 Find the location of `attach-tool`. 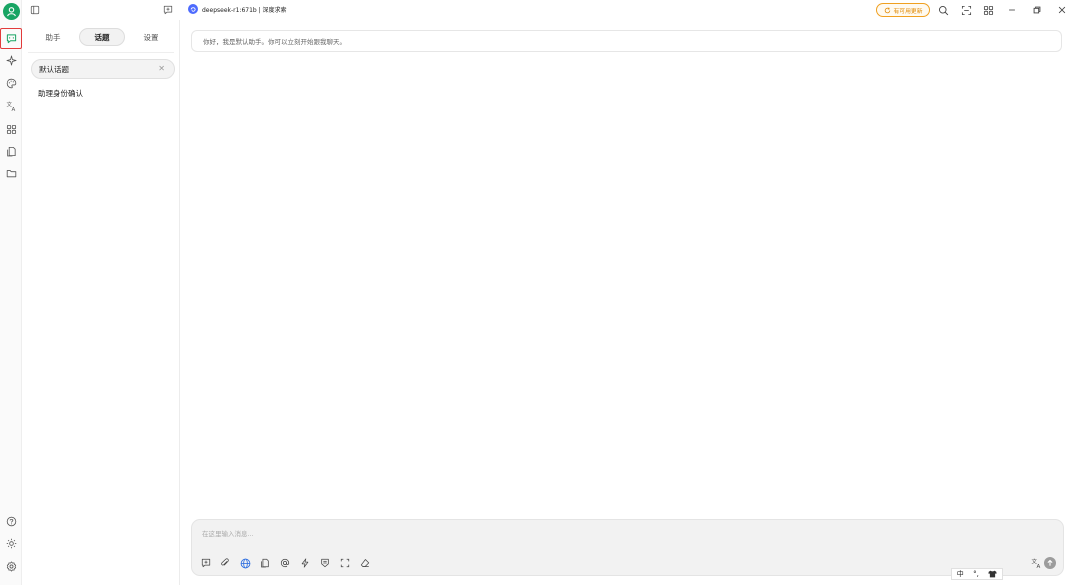

attach-tool is located at coordinates (225, 563).